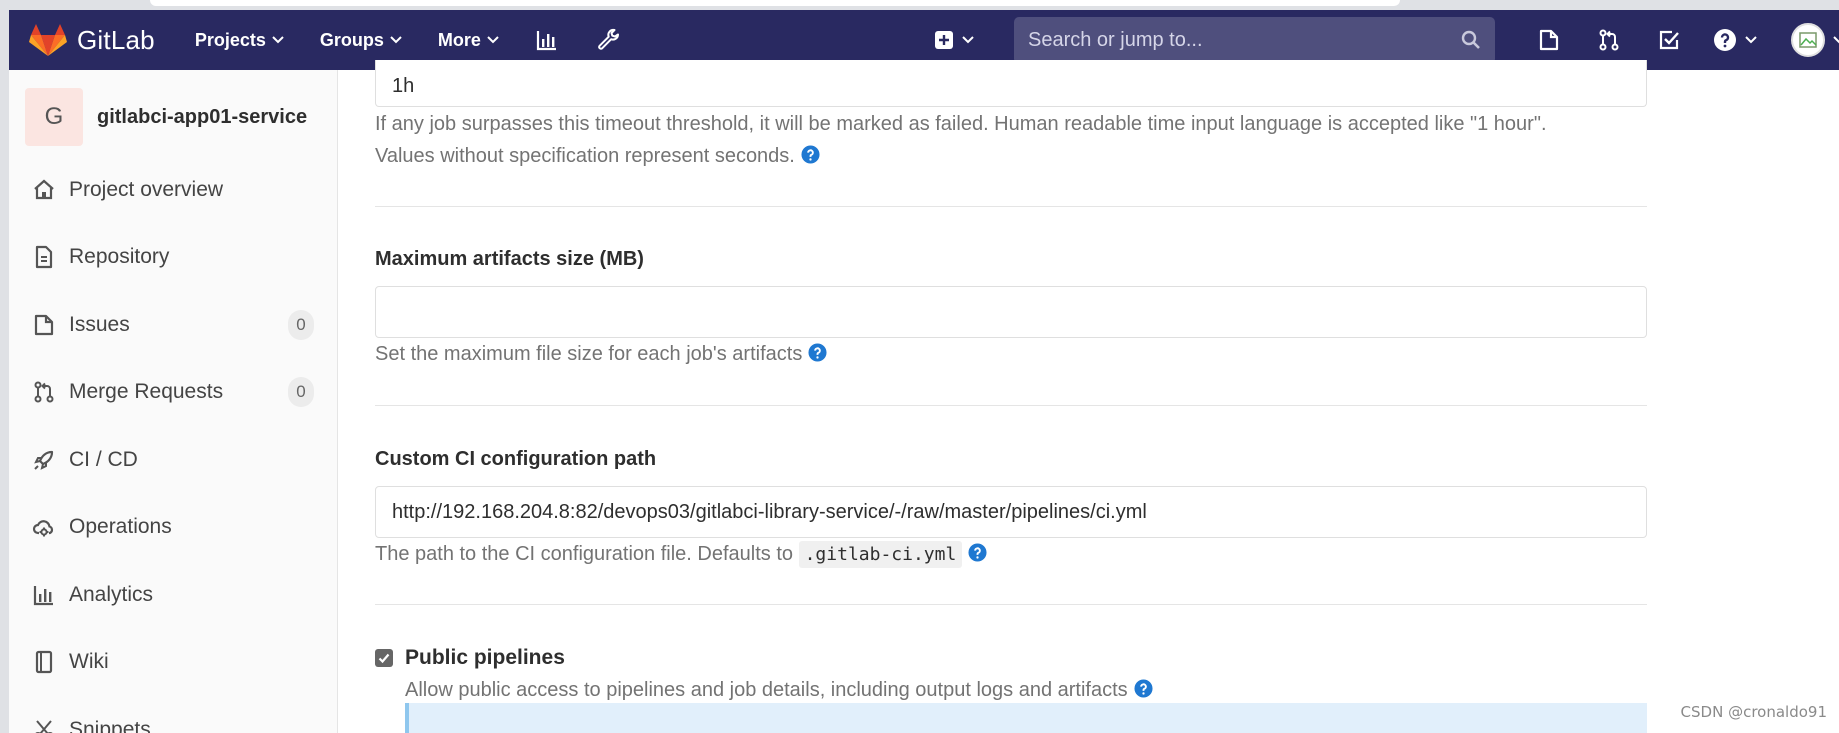 Image resolution: width=1839 pixels, height=733 pixels. What do you see at coordinates (146, 392) in the screenshot?
I see `sidebar-item-label: Merge Requests` at bounding box center [146, 392].